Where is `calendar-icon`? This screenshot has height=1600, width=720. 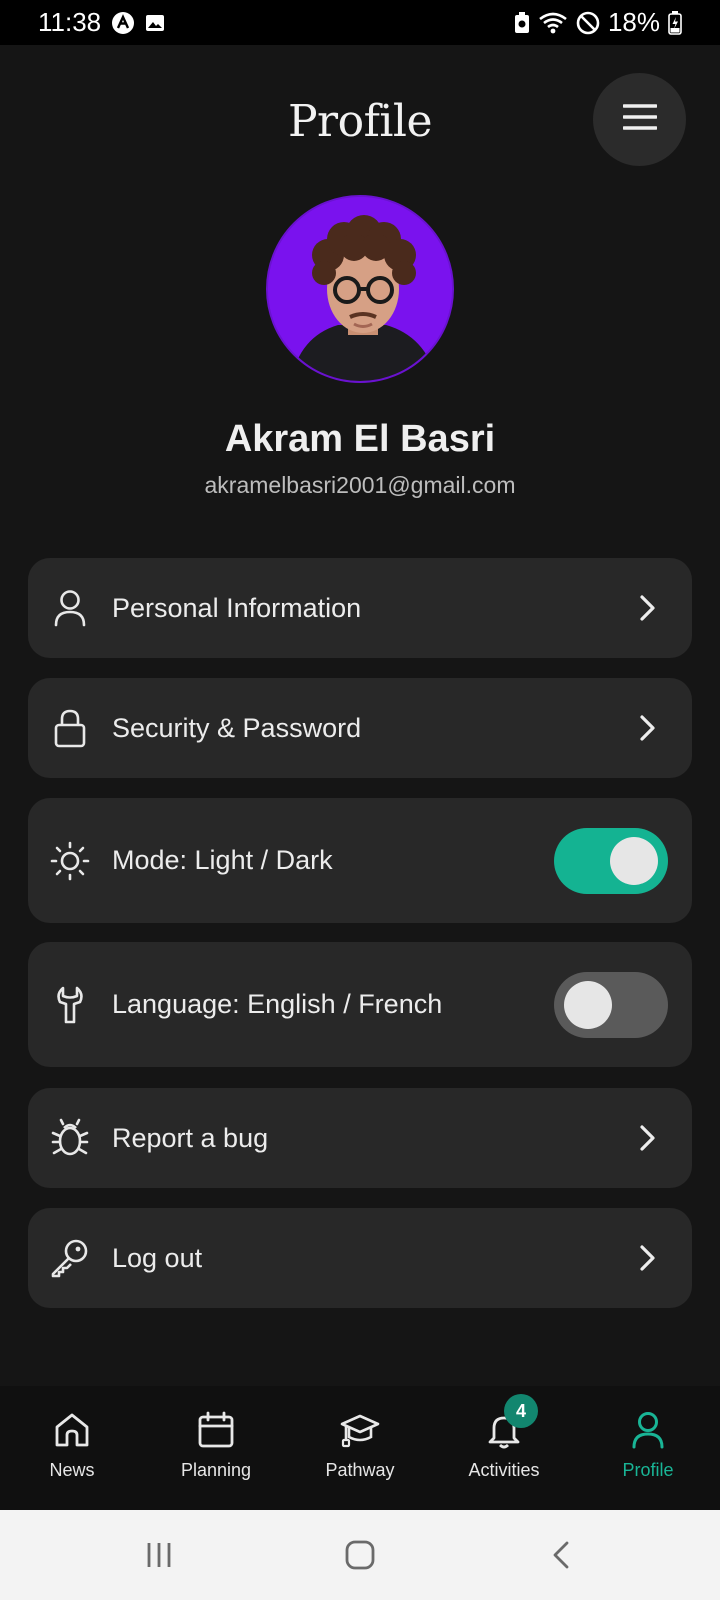 calendar-icon is located at coordinates (216, 1430).